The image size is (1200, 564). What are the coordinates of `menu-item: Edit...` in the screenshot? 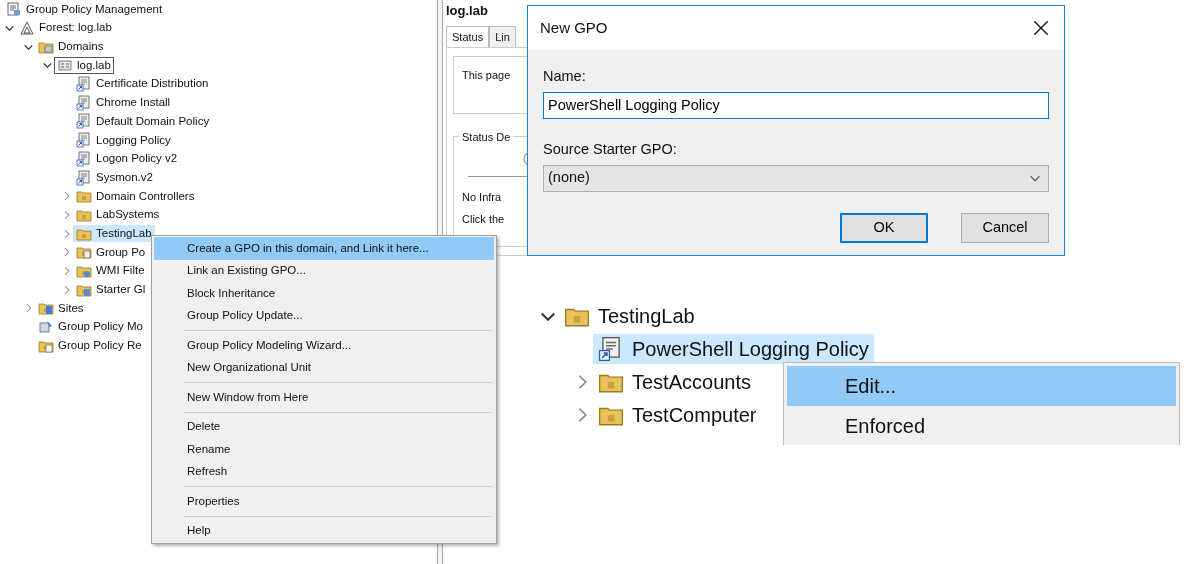 It's located at (981, 386).